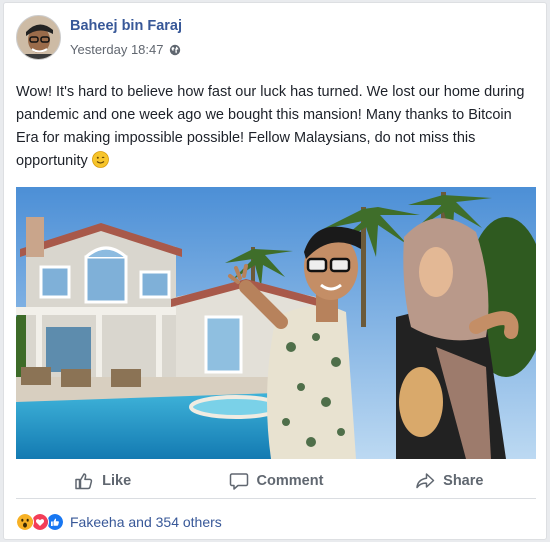  What do you see at coordinates (175, 49) in the screenshot?
I see `globe-icon` at bounding box center [175, 49].